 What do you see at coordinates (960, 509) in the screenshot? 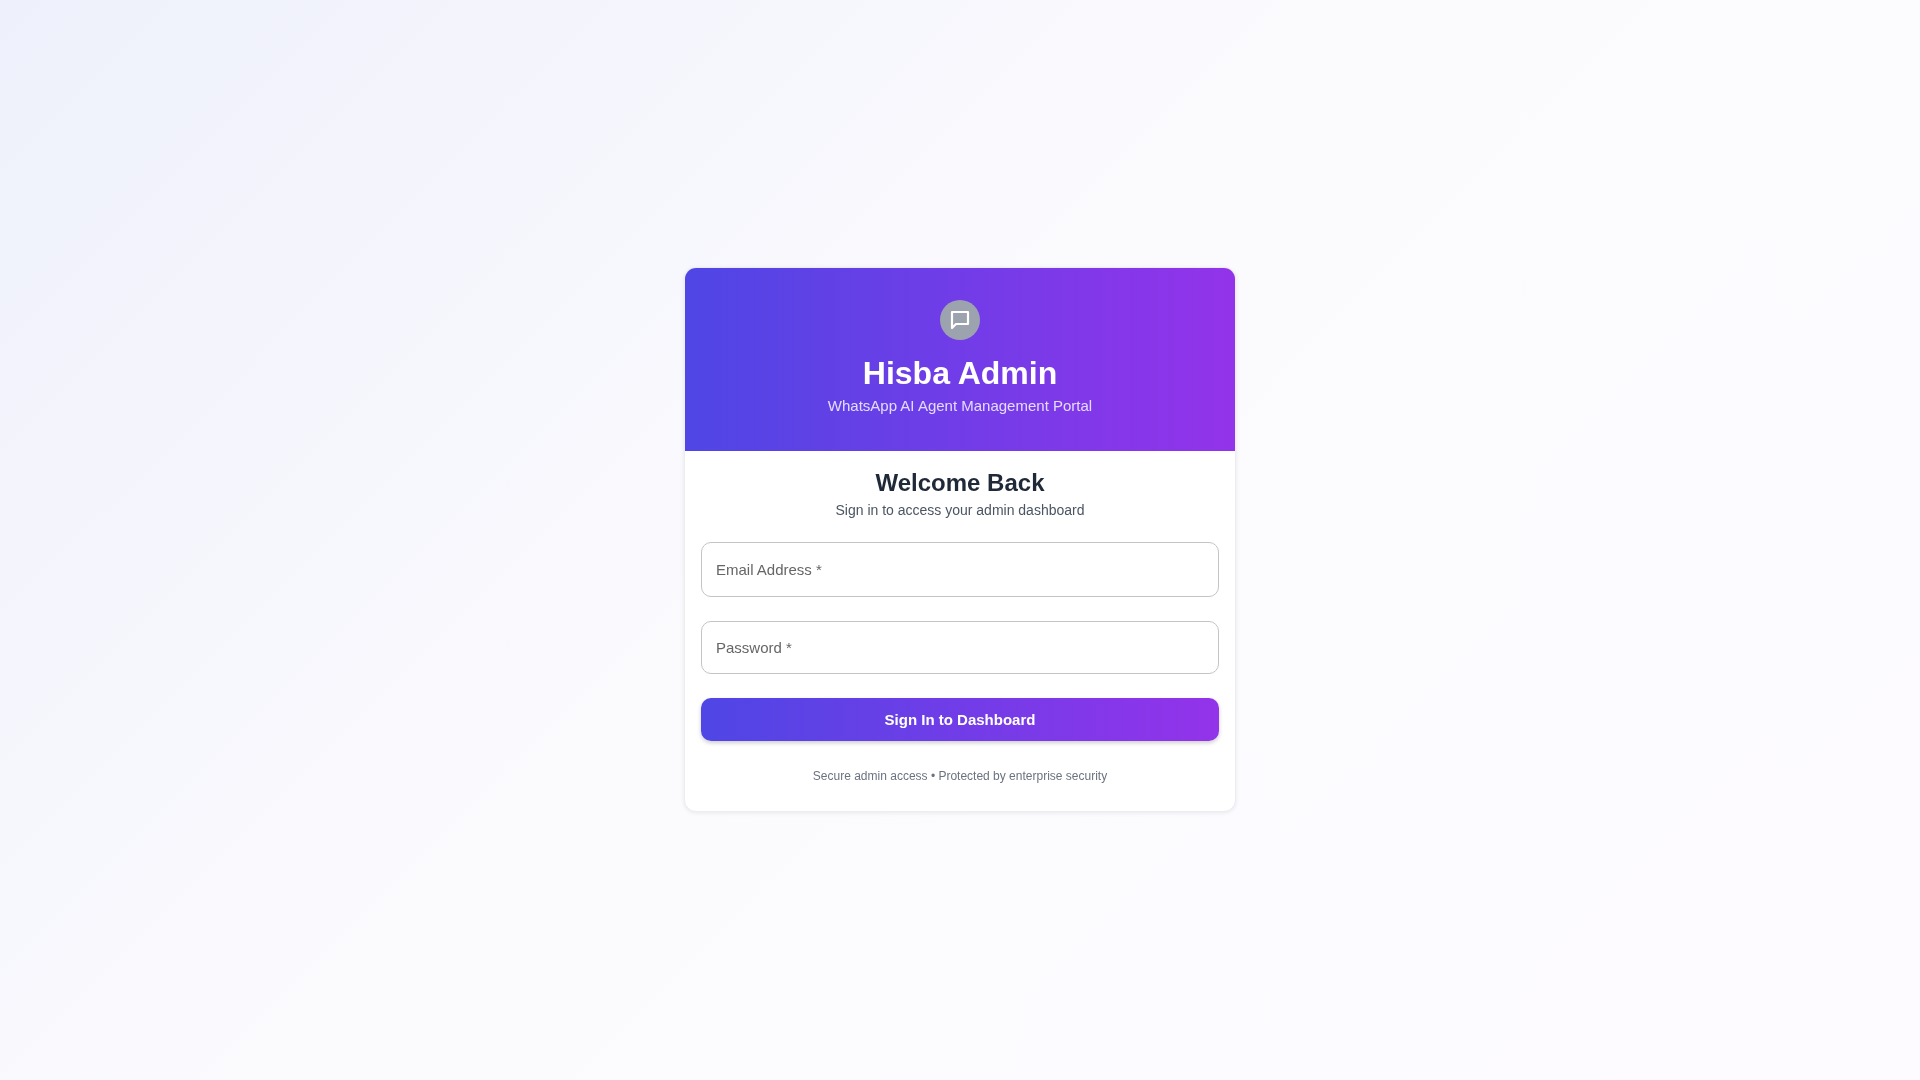
I see `welcome-subtitle: Sign in to access your admin dashboard` at bounding box center [960, 509].